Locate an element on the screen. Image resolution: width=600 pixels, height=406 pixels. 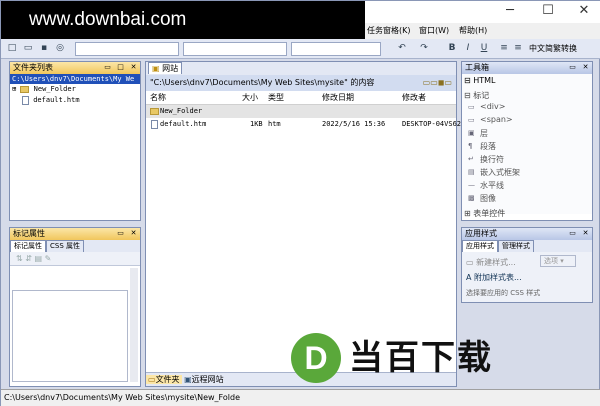
underline-icon: U is located at coordinates (484, 48).